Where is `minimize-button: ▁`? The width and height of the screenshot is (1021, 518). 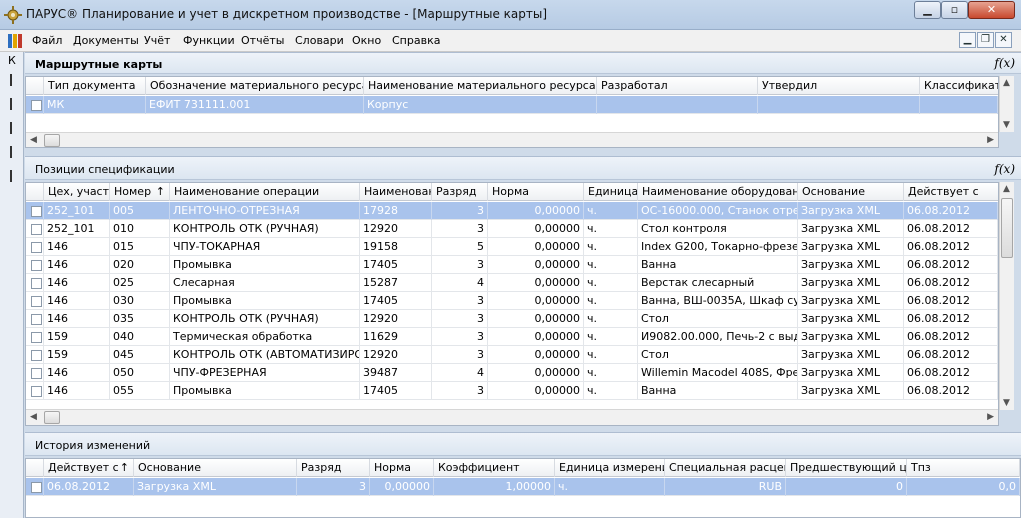 minimize-button: ▁ is located at coordinates (927, 10).